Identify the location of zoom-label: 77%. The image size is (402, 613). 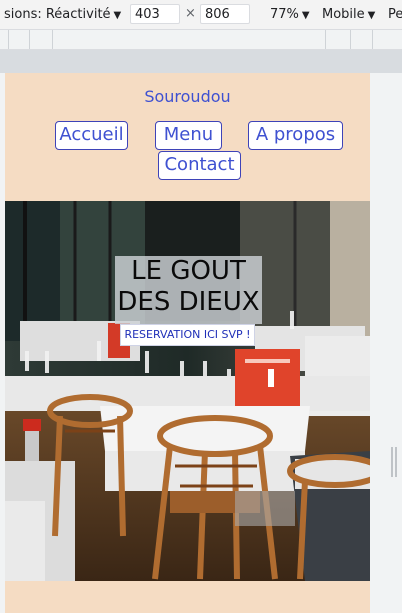
(284, 14).